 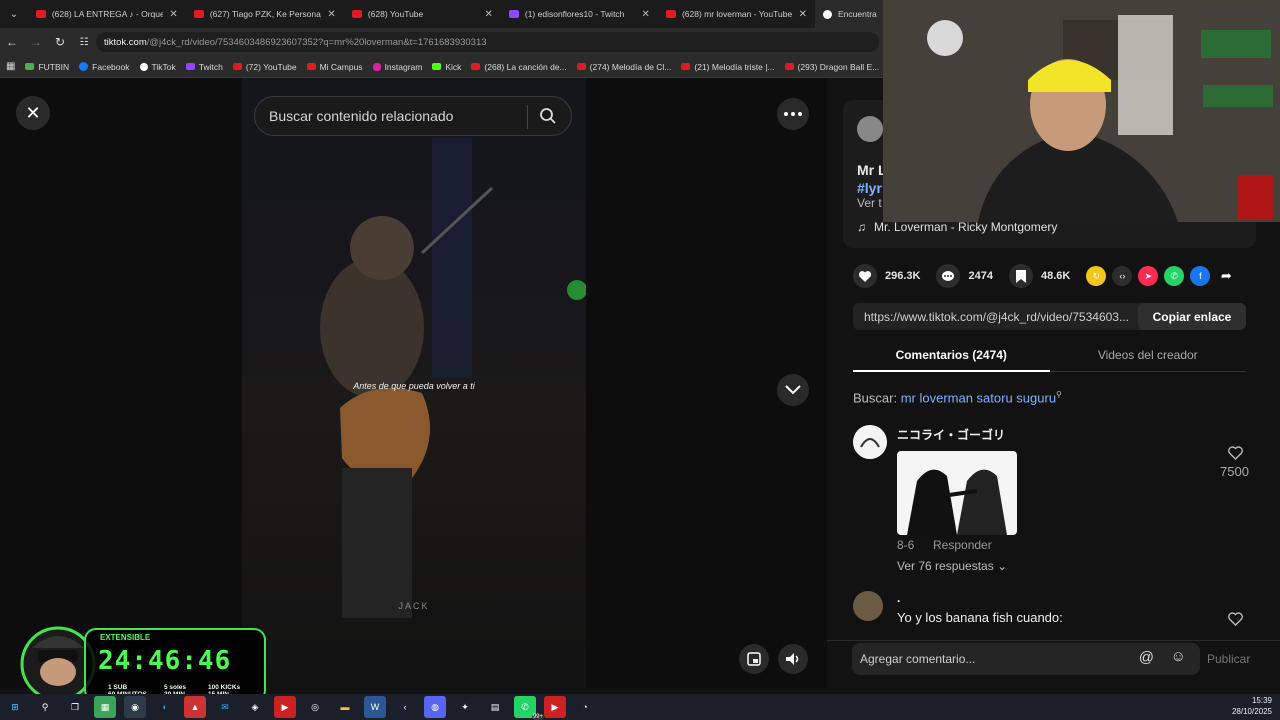 What do you see at coordinates (345, 707) in the screenshot?
I see `folder-icon: ▬` at bounding box center [345, 707].